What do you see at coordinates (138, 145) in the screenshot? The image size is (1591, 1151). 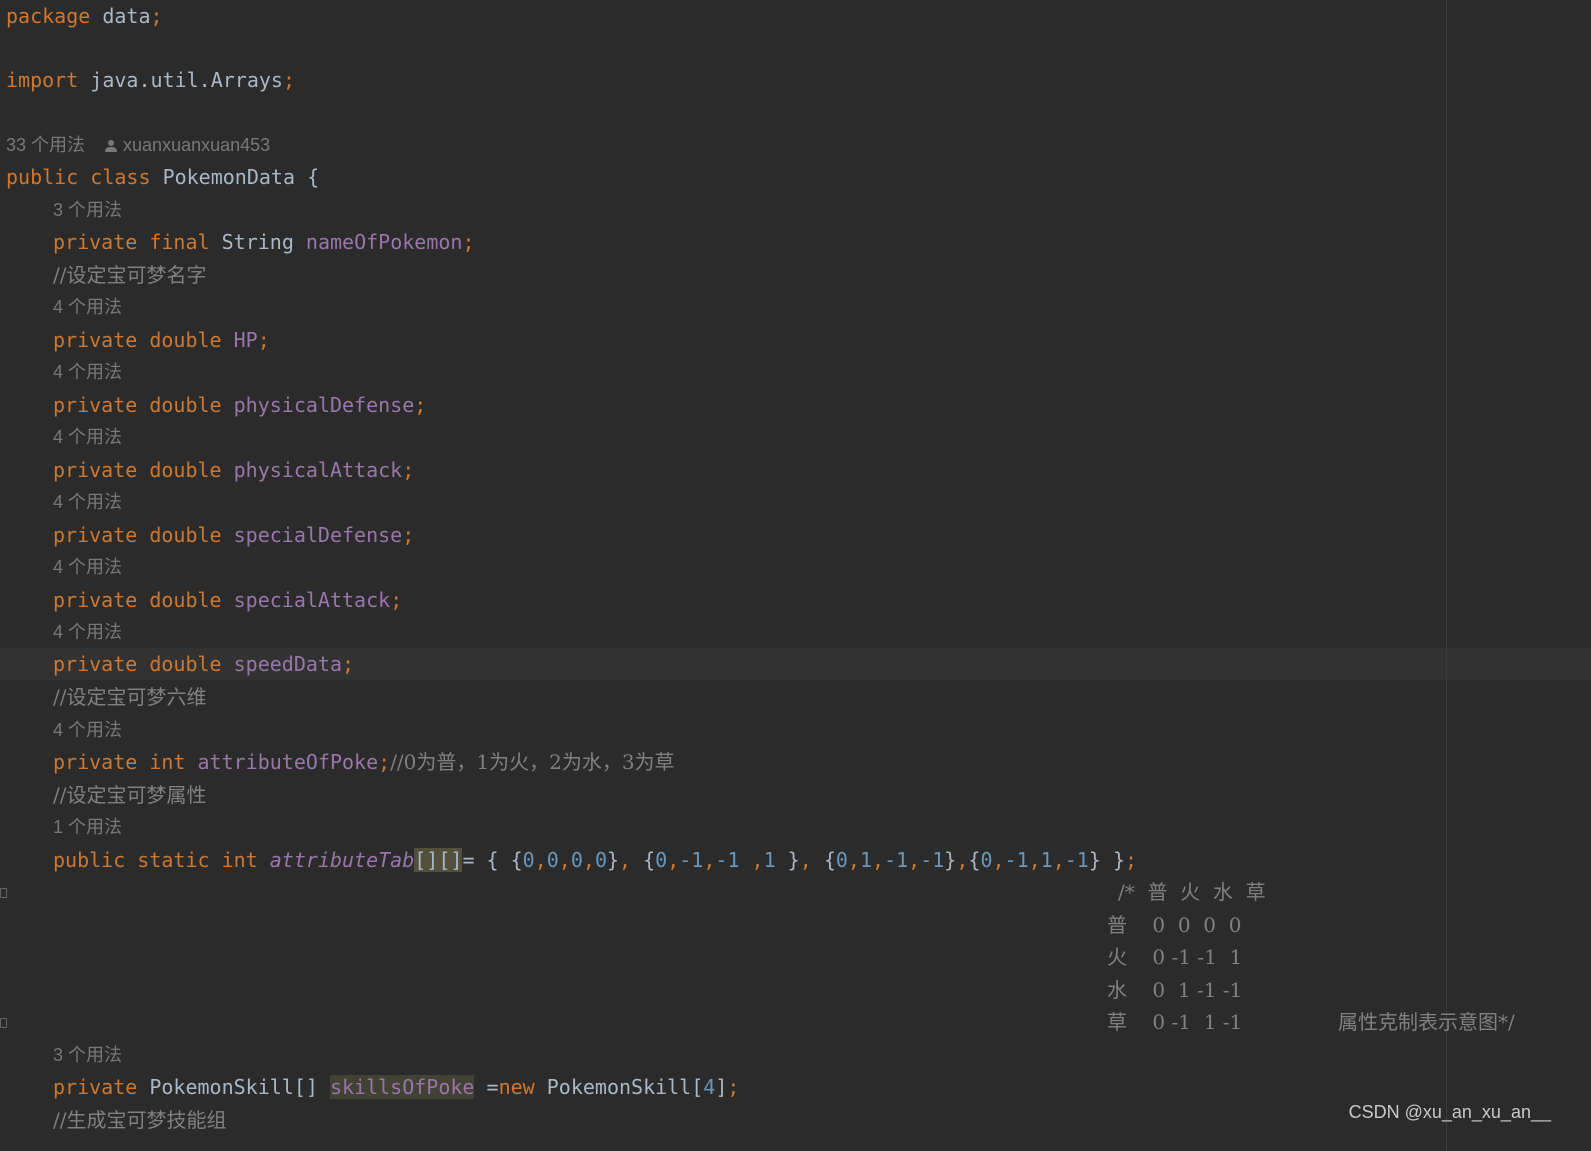 I see `usages-hint: 33 个用法 xuanxuanxuan453` at bounding box center [138, 145].